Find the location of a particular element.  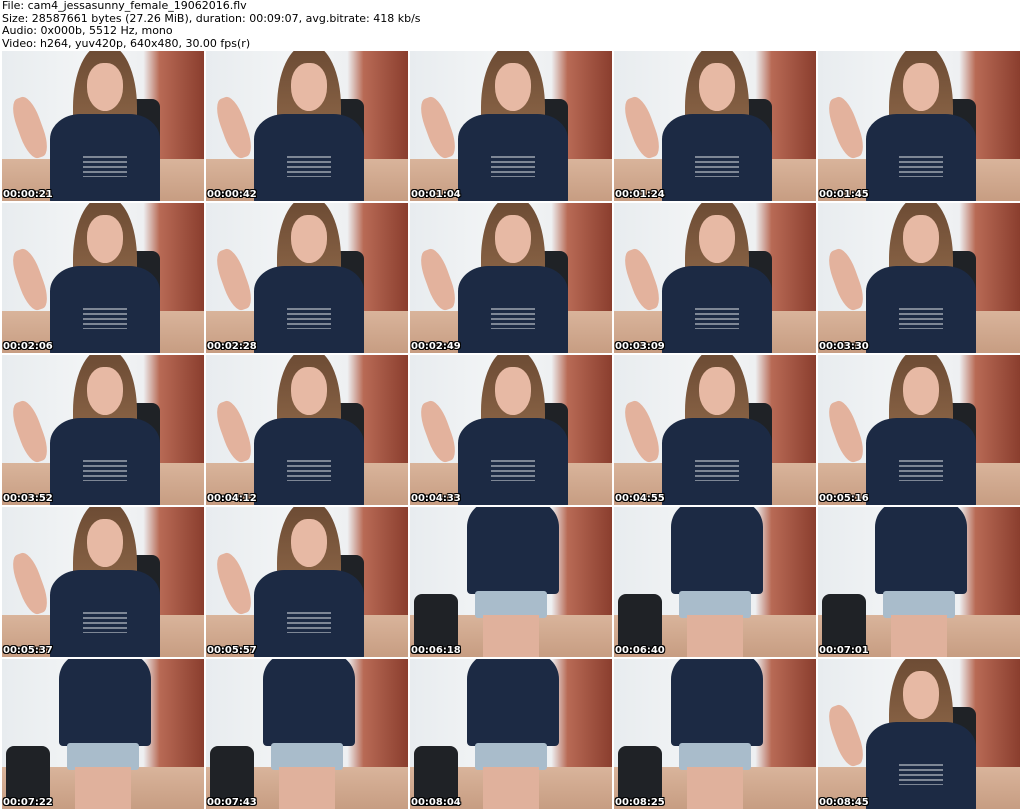

audio-info-line: Audio: 0x000b, 5512 Hz, mono is located at coordinates (87, 30).